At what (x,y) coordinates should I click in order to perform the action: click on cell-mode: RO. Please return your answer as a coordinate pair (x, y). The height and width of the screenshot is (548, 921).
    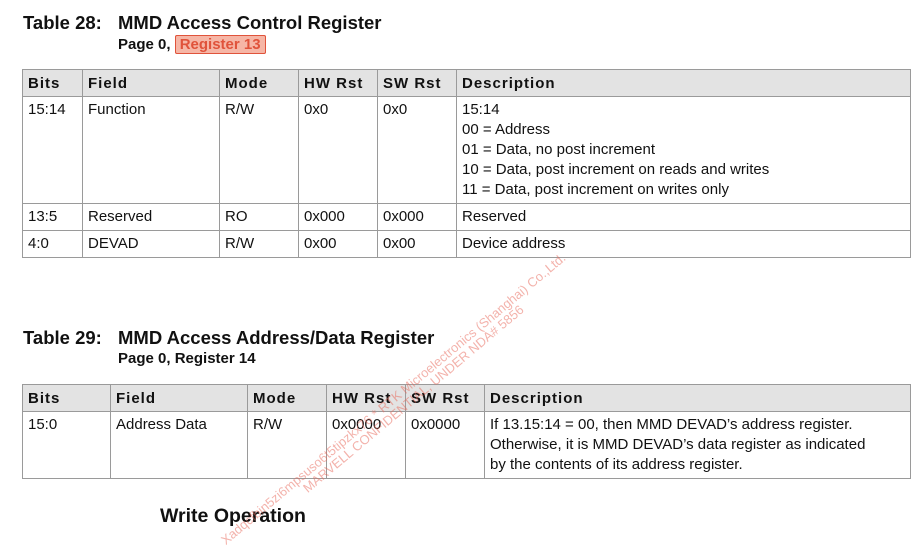
    Looking at the image, I should click on (259, 217).